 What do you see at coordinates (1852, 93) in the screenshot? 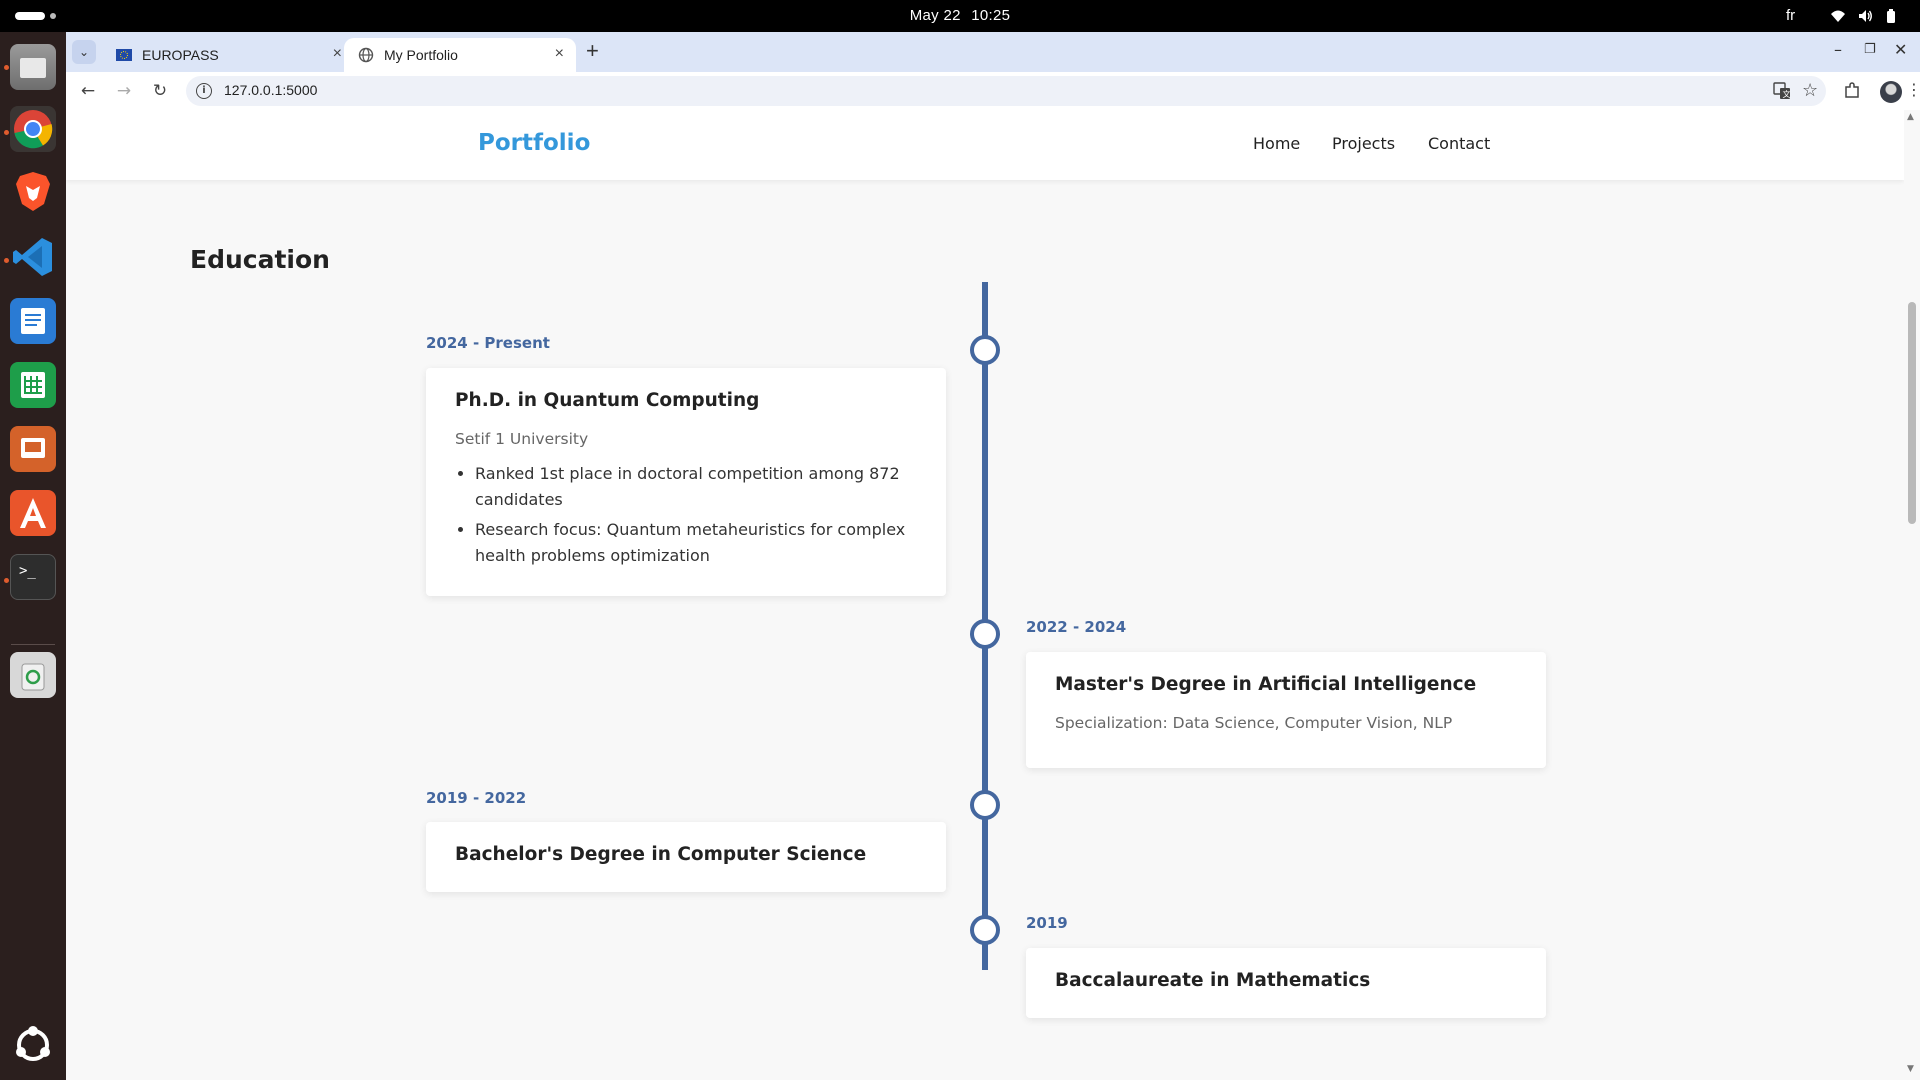
I see `extensions-icon` at bounding box center [1852, 93].